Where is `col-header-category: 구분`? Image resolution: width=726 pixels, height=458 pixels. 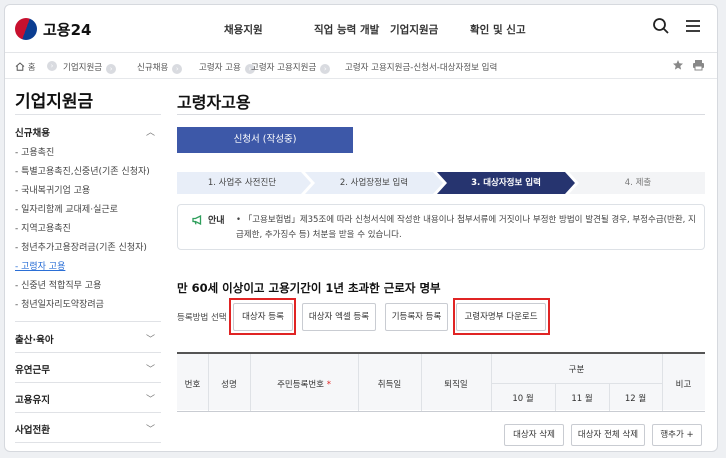 col-header-category: 구분 is located at coordinates (576, 370).